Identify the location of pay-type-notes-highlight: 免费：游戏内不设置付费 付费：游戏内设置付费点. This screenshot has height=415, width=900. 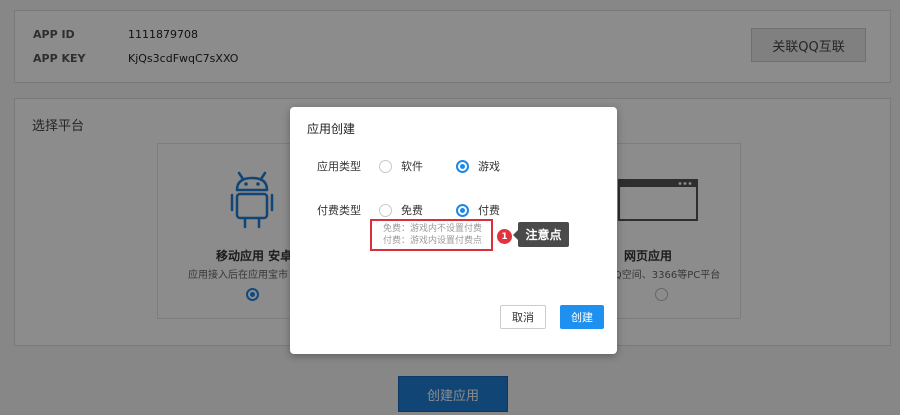
(431, 235).